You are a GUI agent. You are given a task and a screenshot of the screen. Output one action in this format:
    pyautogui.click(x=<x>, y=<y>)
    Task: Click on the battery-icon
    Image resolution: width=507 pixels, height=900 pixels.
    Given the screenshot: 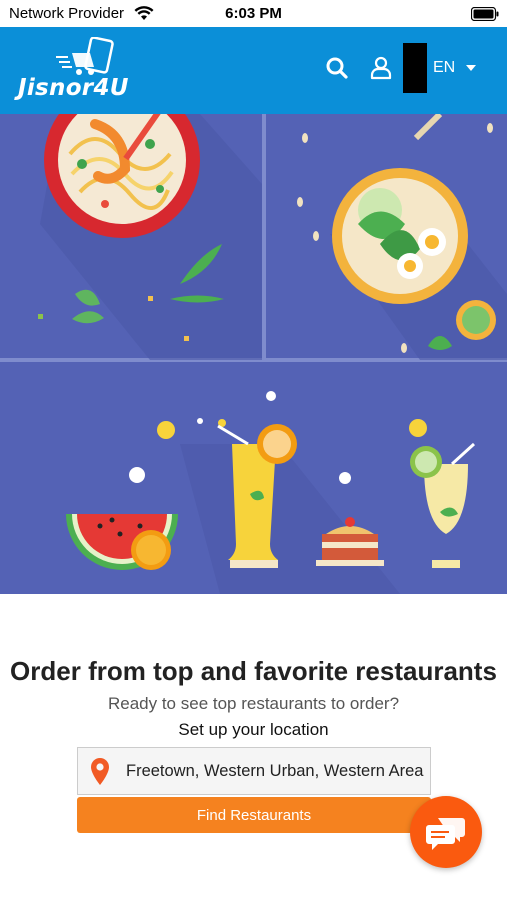 What is the action you would take?
    pyautogui.click(x=485, y=14)
    